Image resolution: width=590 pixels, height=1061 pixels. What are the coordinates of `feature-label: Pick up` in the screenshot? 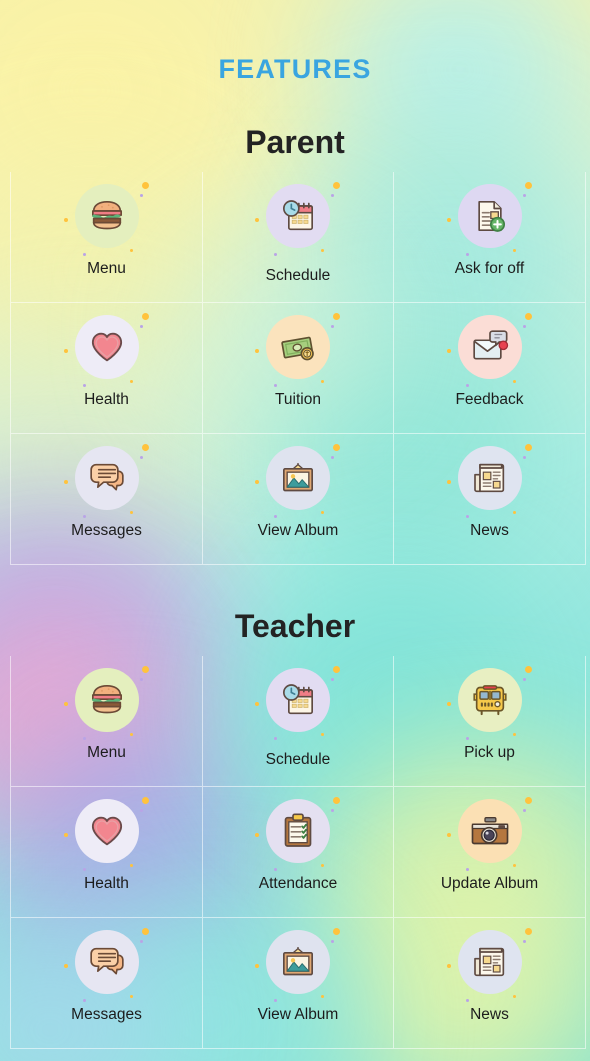 It's located at (489, 752).